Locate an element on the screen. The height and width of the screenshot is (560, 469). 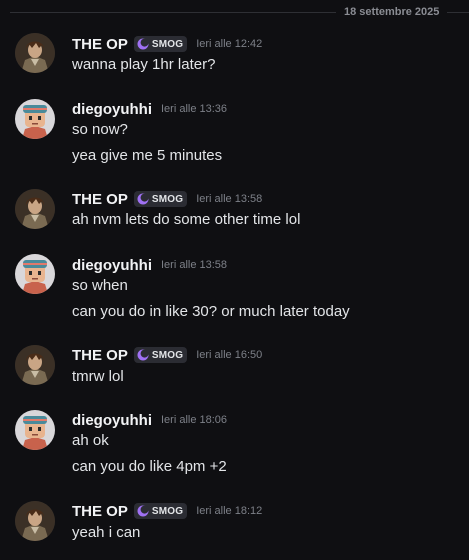
message-text: so when is located at coordinates (100, 285).